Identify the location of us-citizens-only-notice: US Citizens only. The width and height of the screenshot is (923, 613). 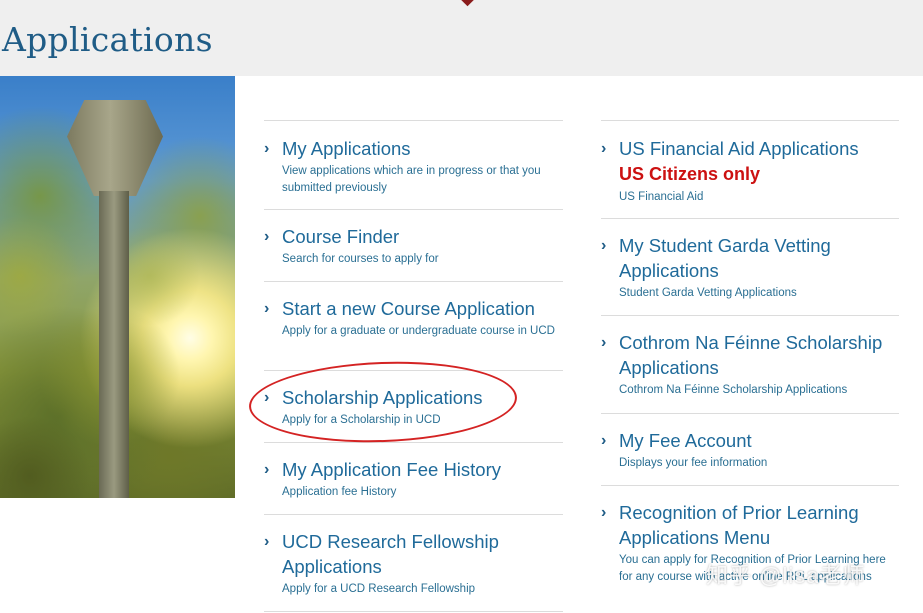
(690, 174).